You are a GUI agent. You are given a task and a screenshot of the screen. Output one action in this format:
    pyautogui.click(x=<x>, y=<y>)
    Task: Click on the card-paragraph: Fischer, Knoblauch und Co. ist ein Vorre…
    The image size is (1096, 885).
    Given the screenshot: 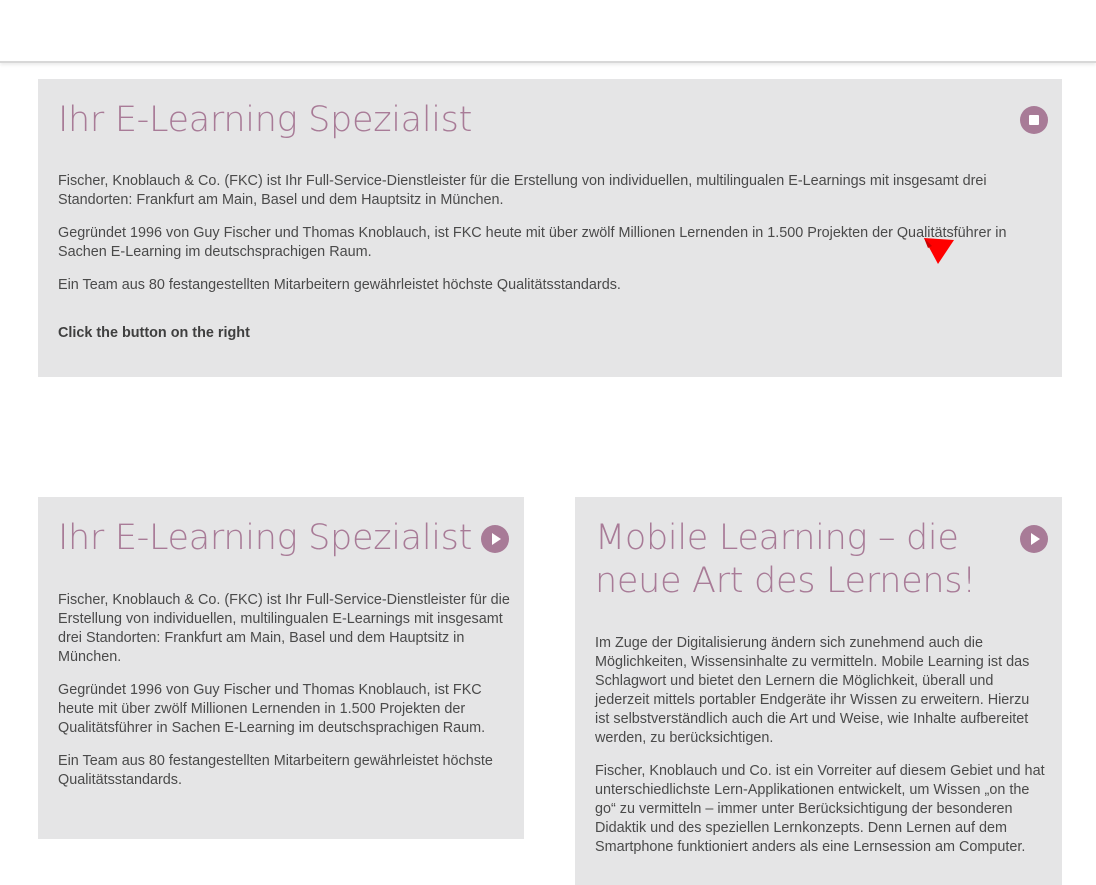 What is the action you would take?
    pyautogui.click(x=820, y=809)
    